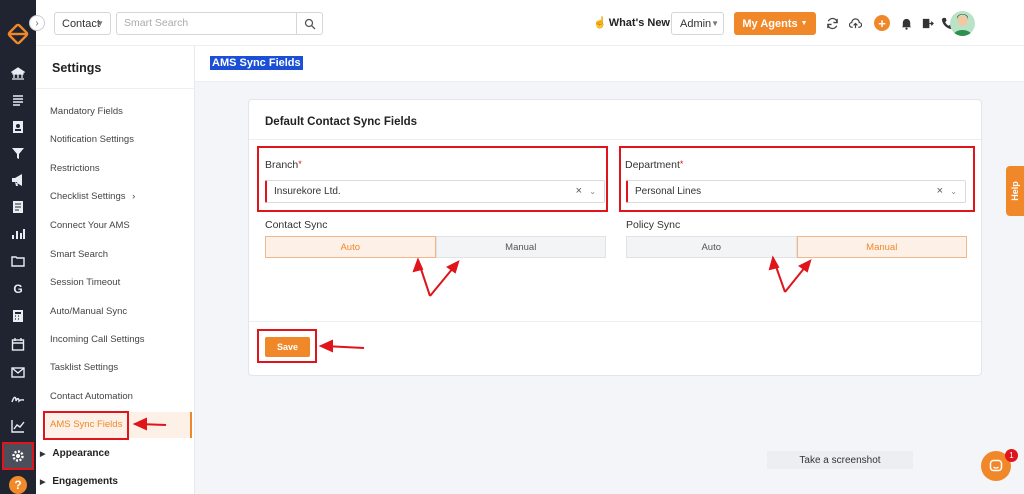 The image size is (1024, 494). I want to click on department-label: Department*, so click(654, 165).